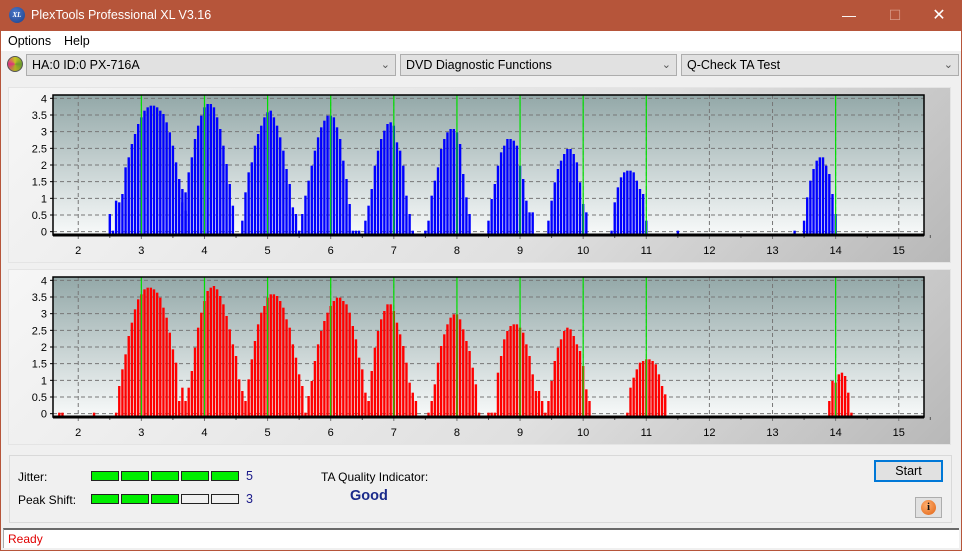 The image size is (962, 551). Describe the element at coordinates (47, 500) in the screenshot. I see `peak-shift-label: Peak Shift:` at that location.